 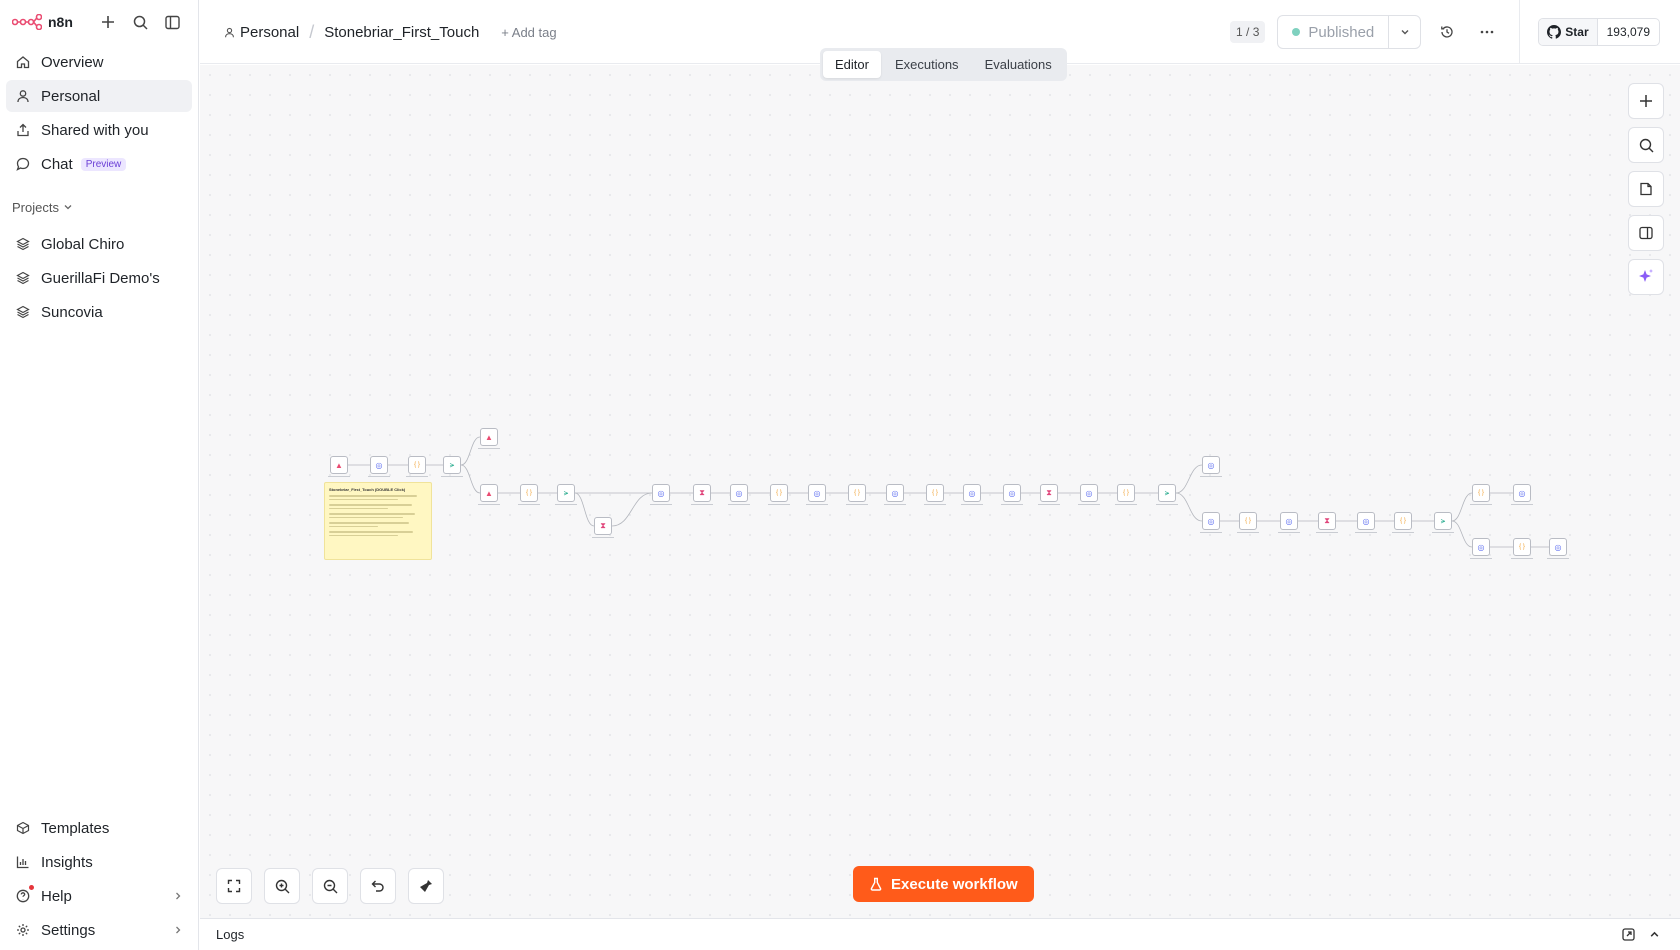 What do you see at coordinates (99, 130) in the screenshot?
I see `nav-shared-with-you: Shared with you` at bounding box center [99, 130].